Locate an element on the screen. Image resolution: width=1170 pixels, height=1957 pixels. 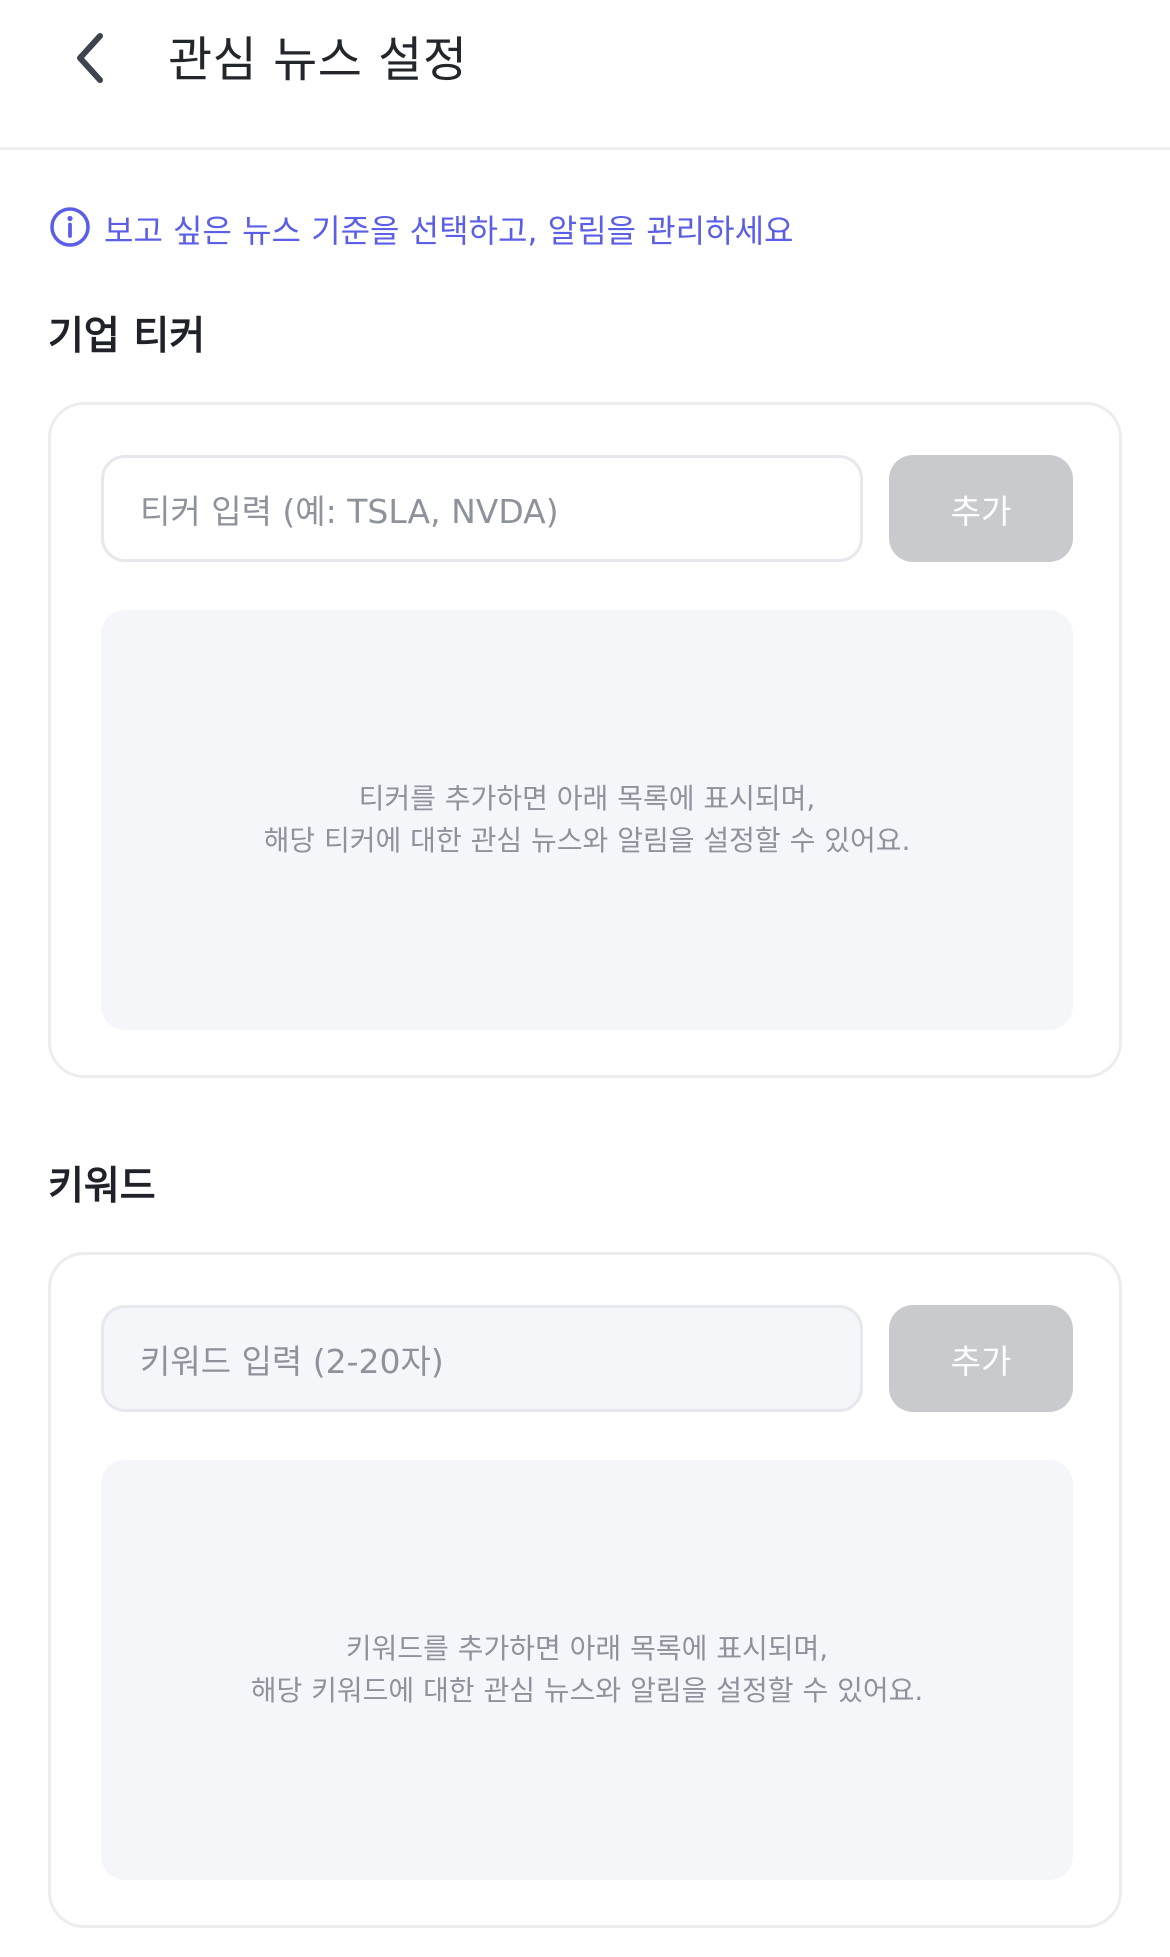
chevron-left-icon is located at coordinates (90, 60).